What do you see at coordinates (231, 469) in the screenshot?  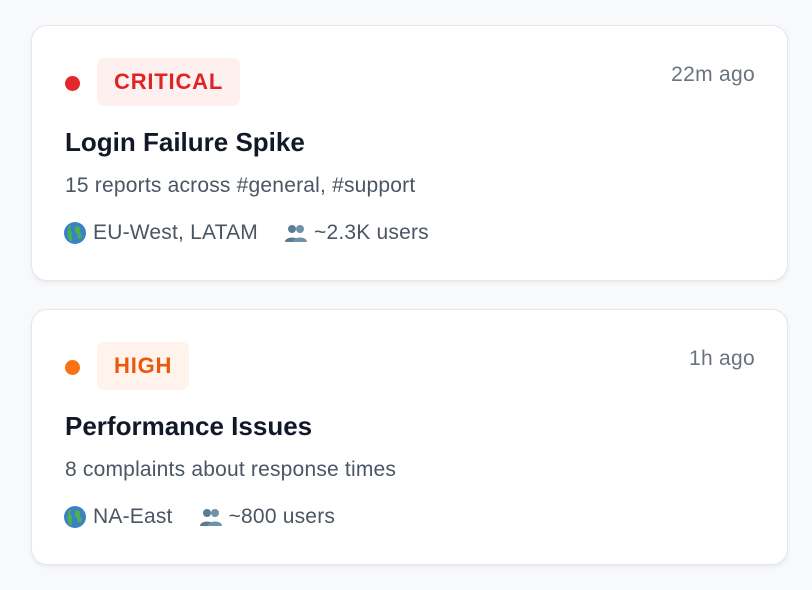 I see `alert-description: 8 complaints about response times` at bounding box center [231, 469].